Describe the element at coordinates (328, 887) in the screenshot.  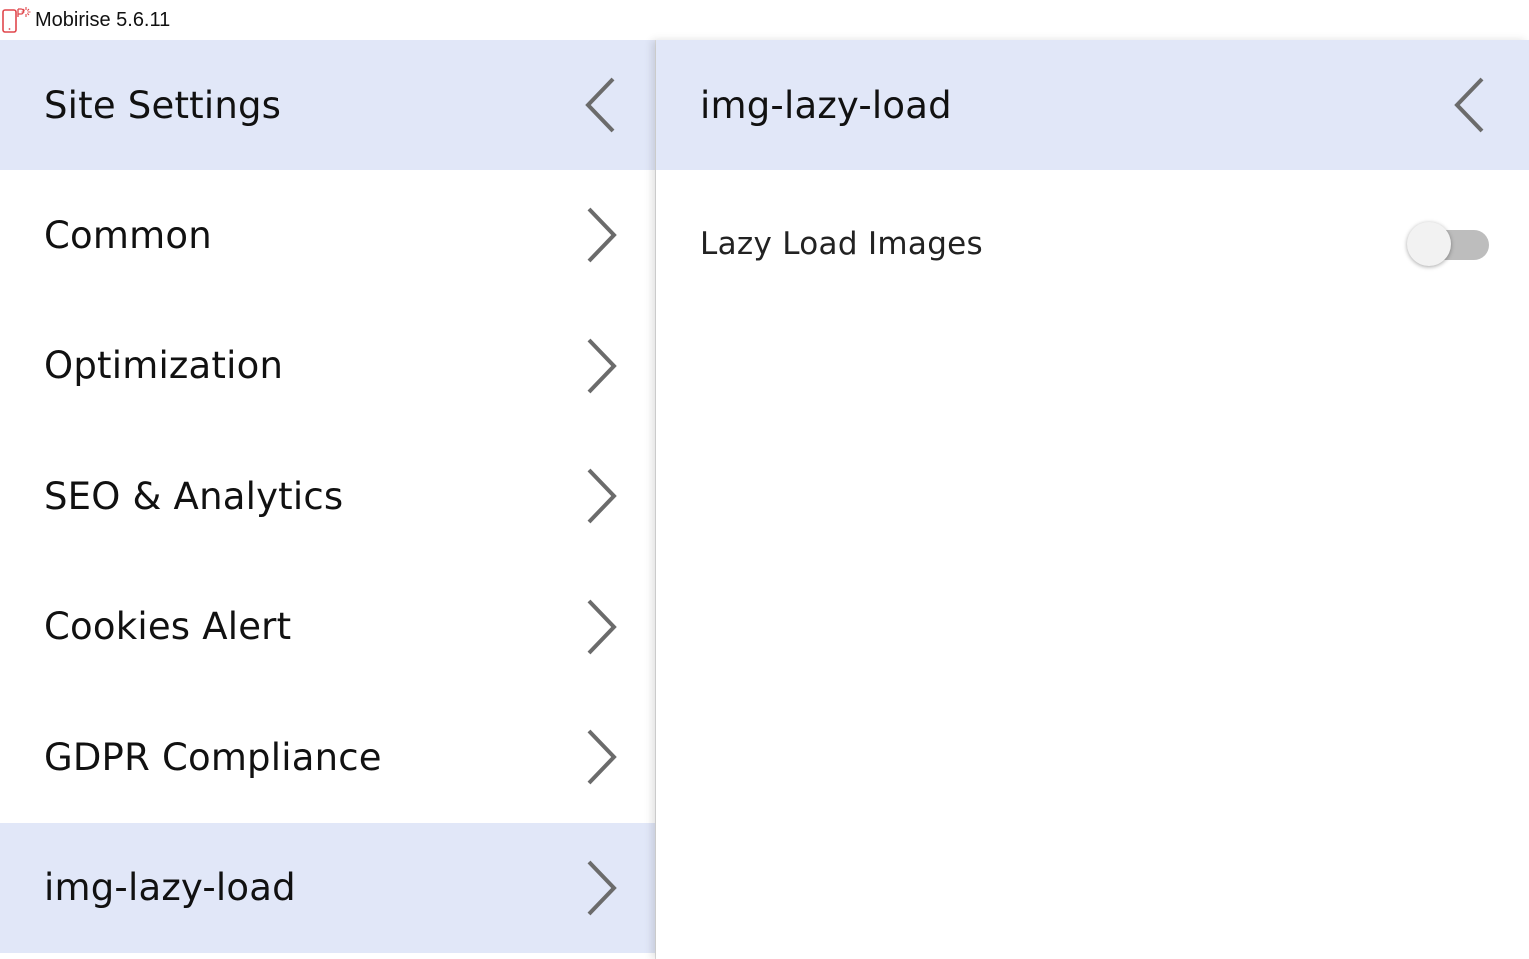
I see `menu-item-img-lazy-load: img-lazy-load` at that location.